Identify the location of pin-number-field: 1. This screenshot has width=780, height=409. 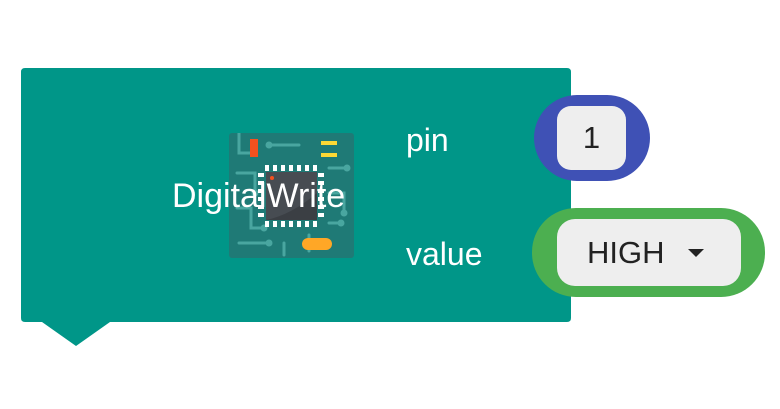
(591, 138).